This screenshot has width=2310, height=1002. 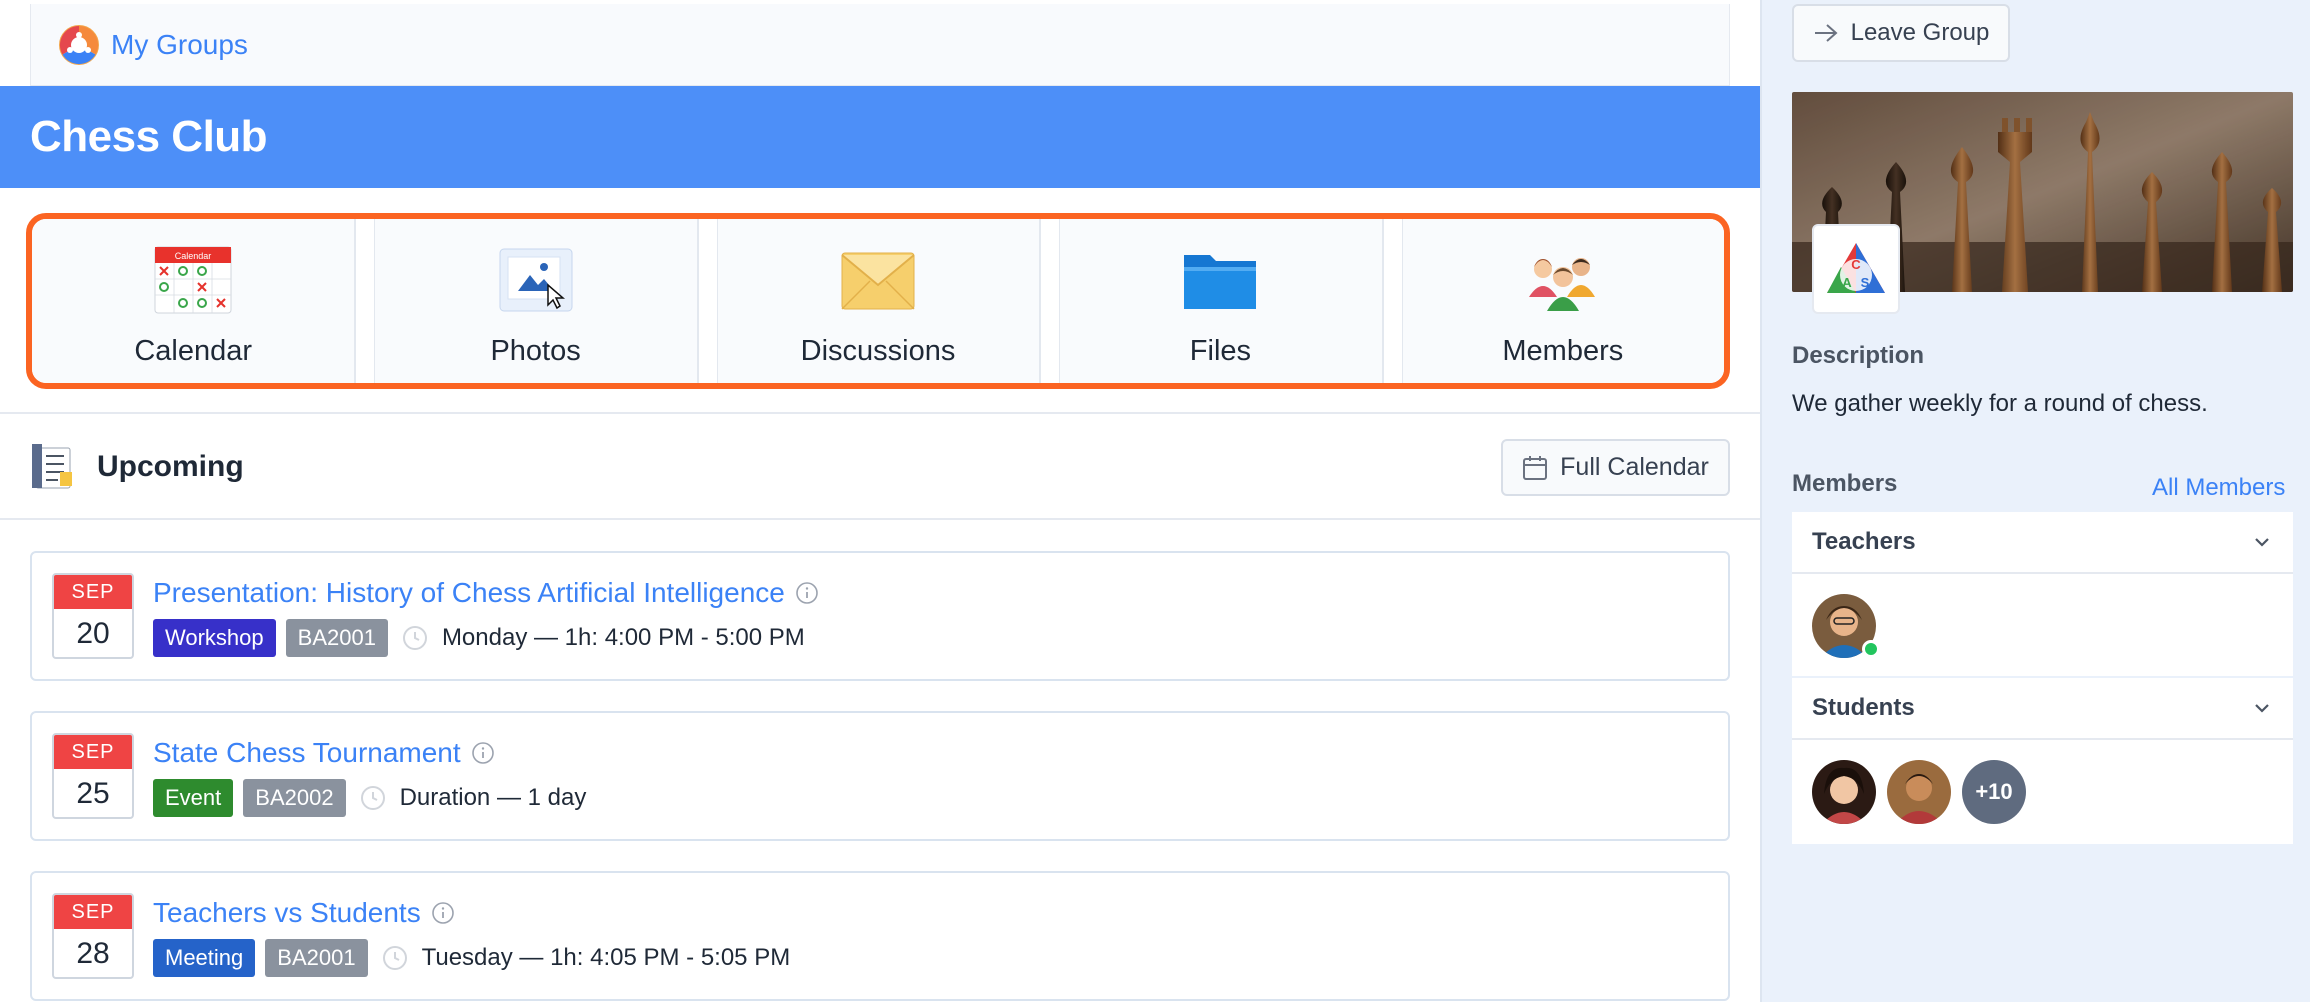 What do you see at coordinates (1826, 33) in the screenshot?
I see `arrow-right-icon` at bounding box center [1826, 33].